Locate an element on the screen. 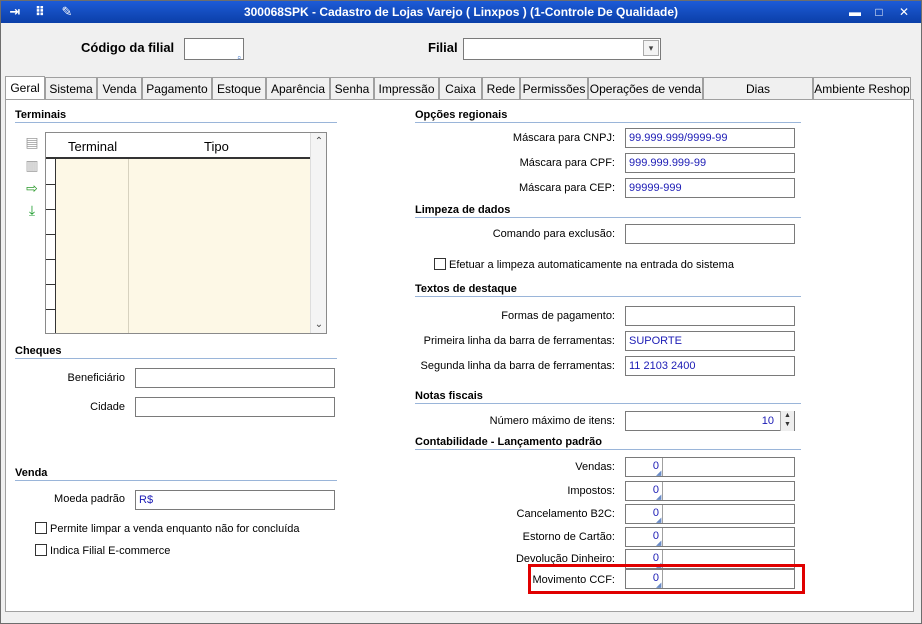  cidade-label: Cidade is located at coordinates (107, 407).